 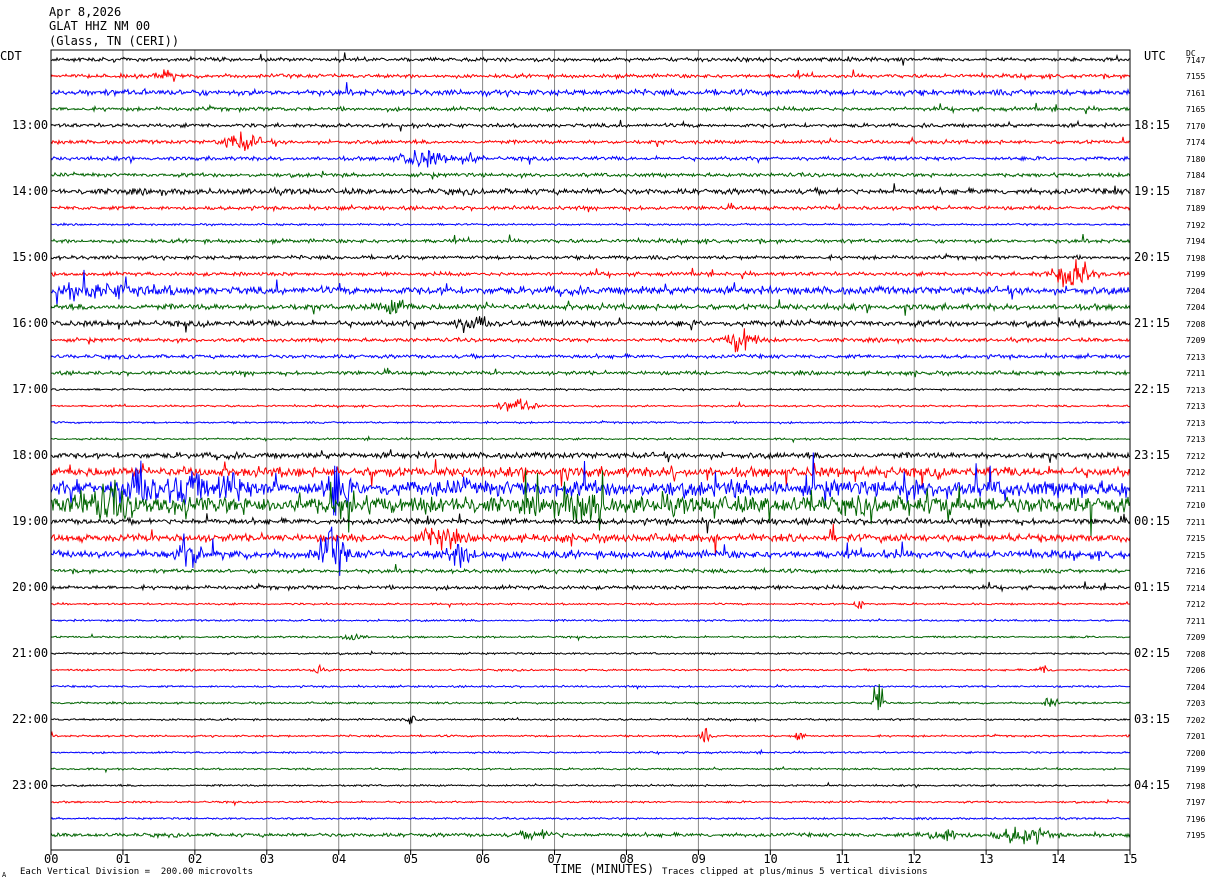 I want to click on dc-offset-47: 7195, so click(x=1196, y=835).